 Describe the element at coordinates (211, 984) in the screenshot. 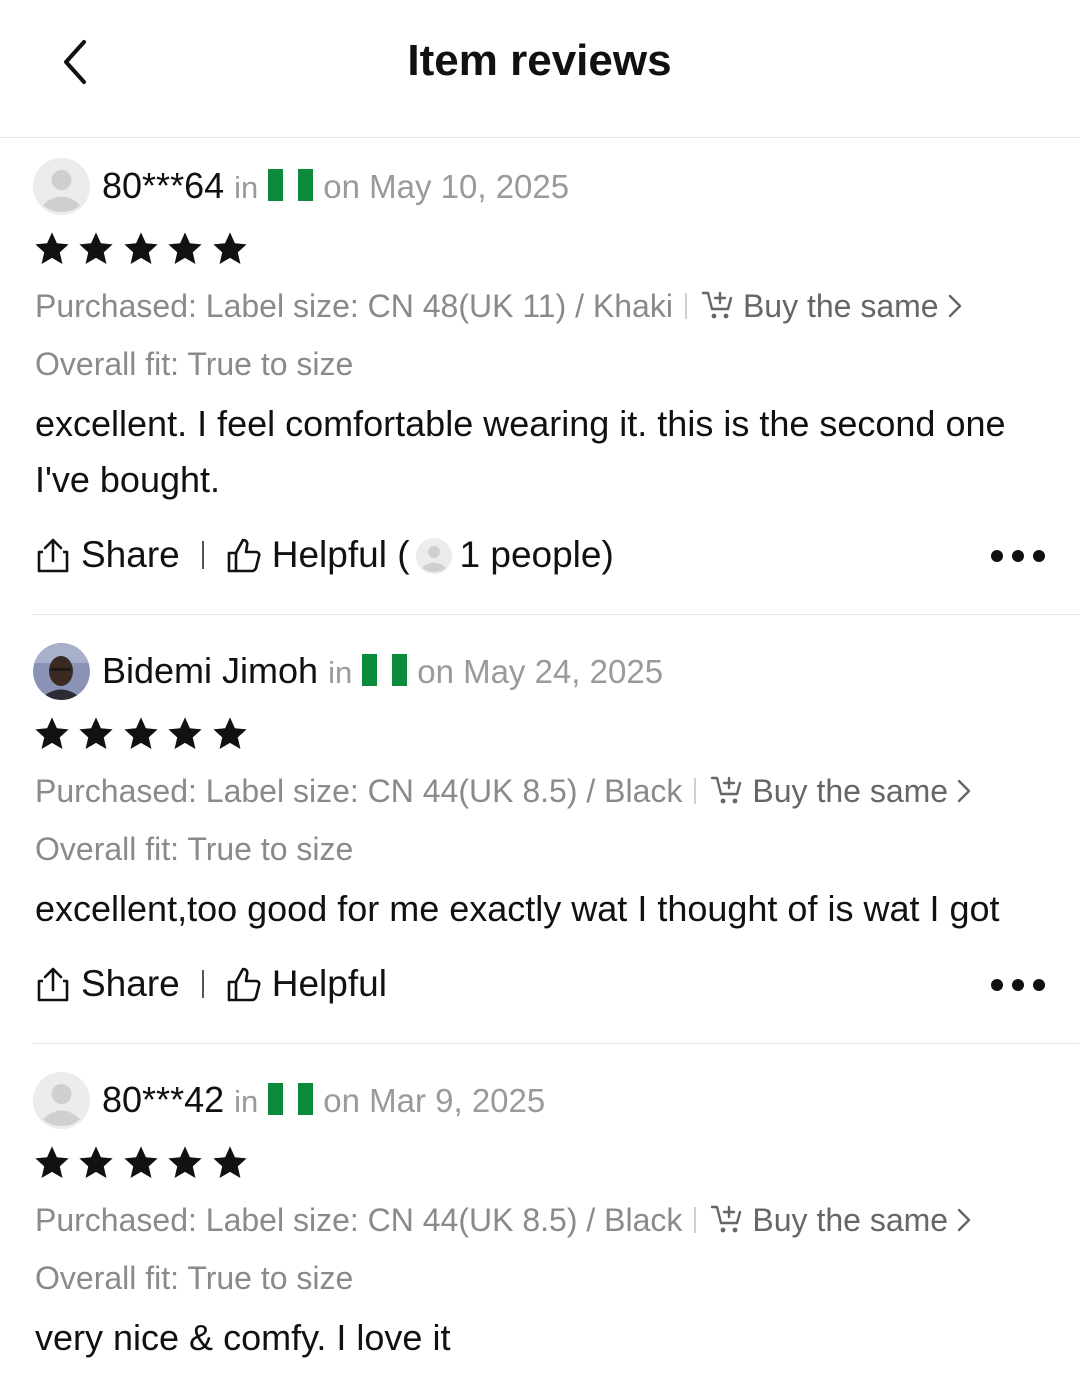

I see `review-actions: Share Helpful` at that location.